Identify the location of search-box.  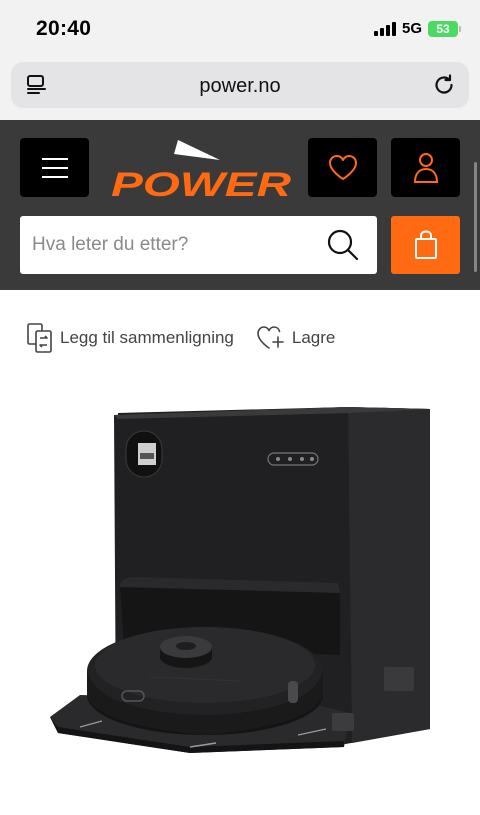
(198, 245).